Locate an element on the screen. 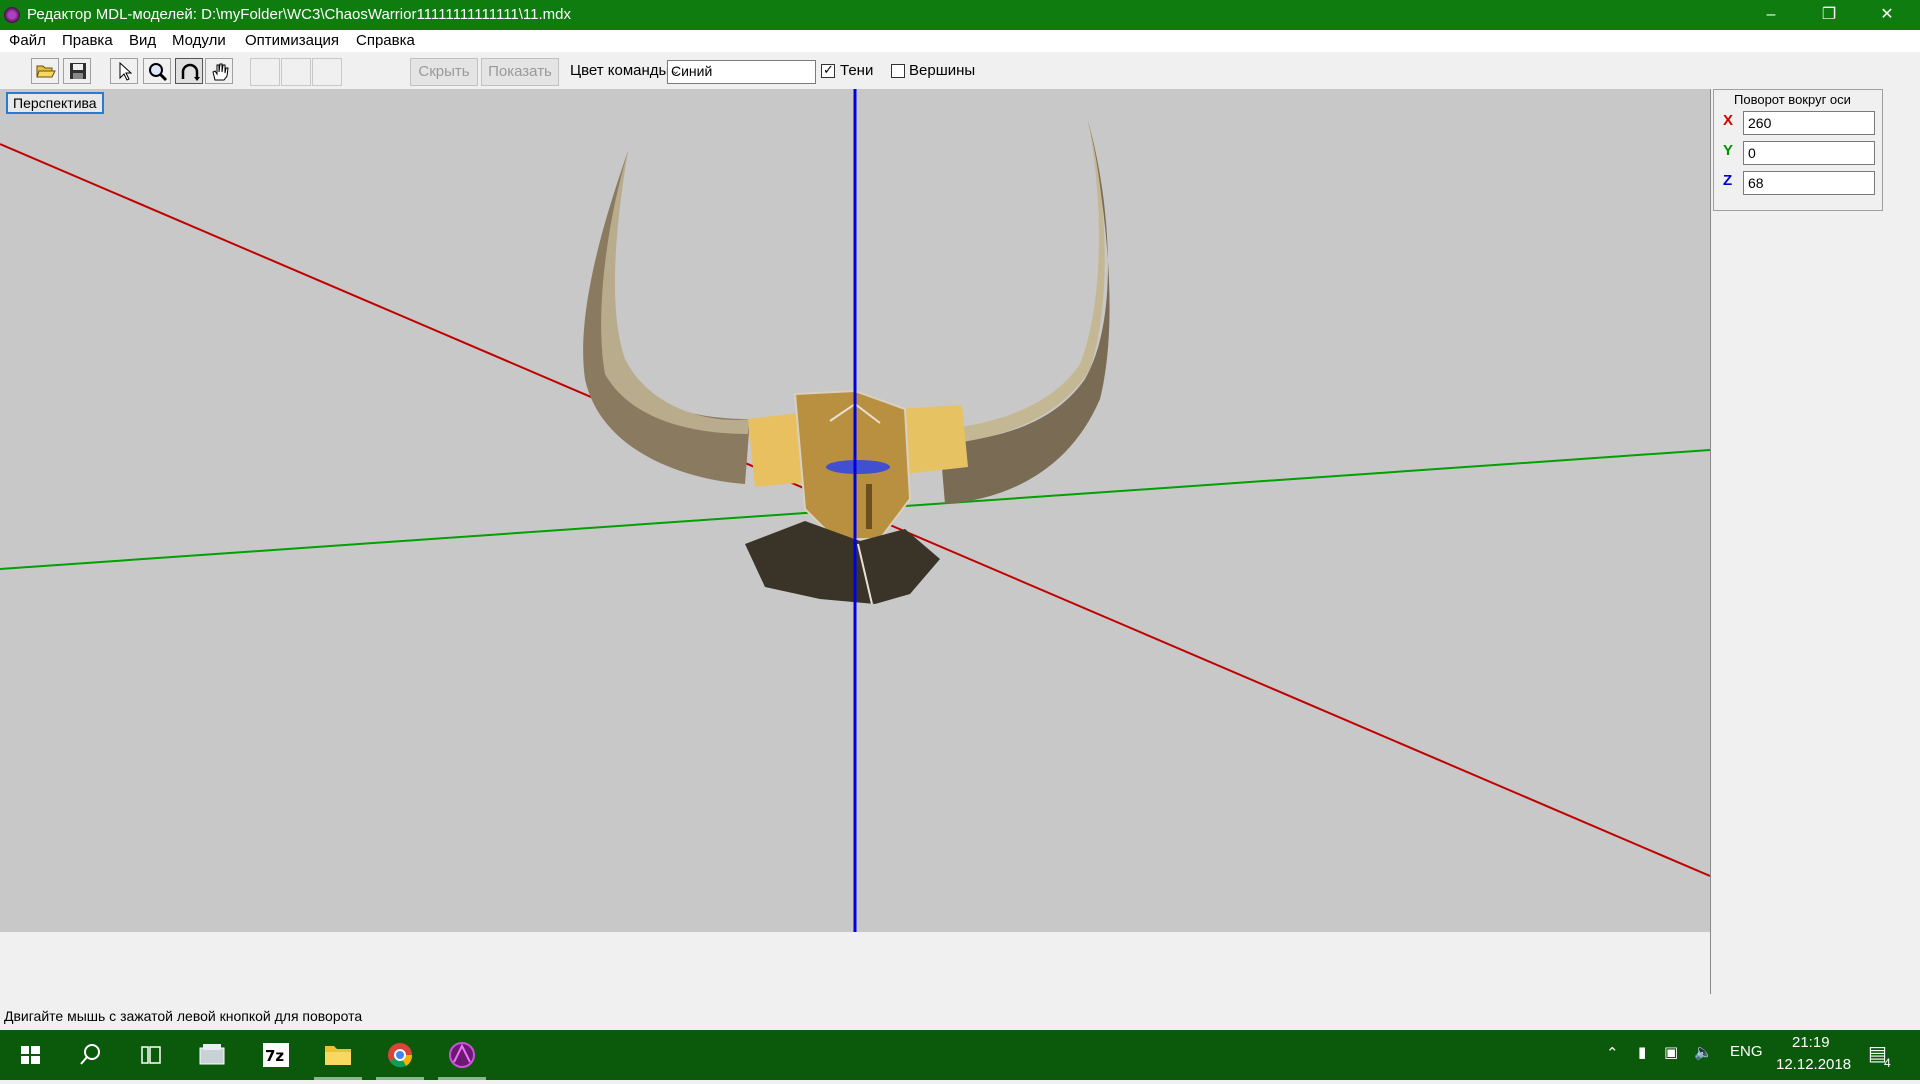 Image resolution: width=1920 pixels, height=1084 pixels. checkmark-icon: ✓ is located at coordinates (828, 69).